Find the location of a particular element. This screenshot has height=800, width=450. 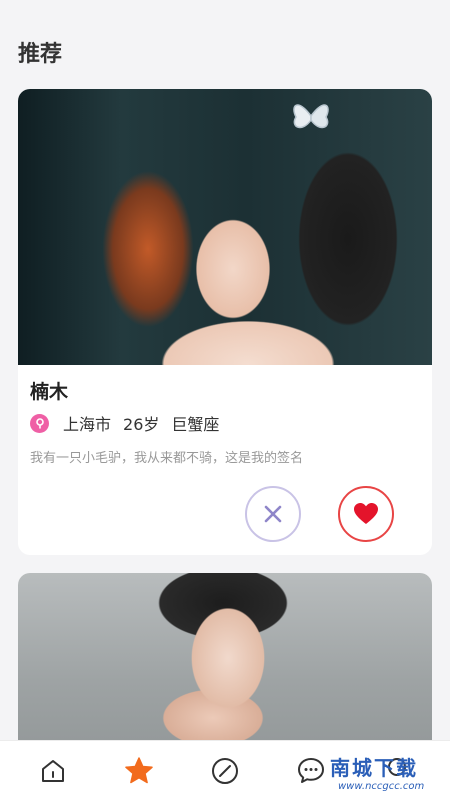

watermark-url-text: www.nccgcc.com is located at coordinates (381, 786).